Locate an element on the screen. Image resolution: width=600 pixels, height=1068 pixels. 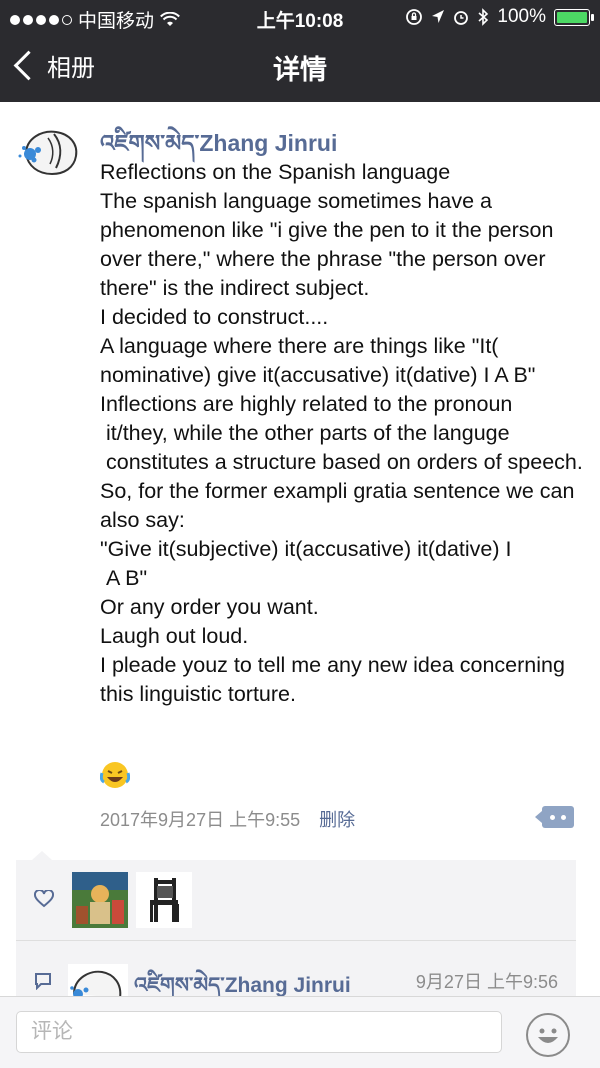
laughing-emoji-icon is located at coordinates (115, 775).